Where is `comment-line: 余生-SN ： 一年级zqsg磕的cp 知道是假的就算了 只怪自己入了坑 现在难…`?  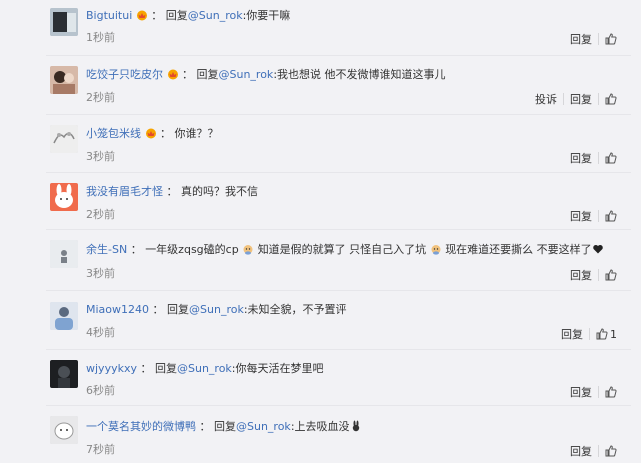
comment-line: 余生-SN ： 一年级zqsg磕的cp 知道是假的就算了 只怪自己入了坑 现在难… is located at coordinates (345, 250).